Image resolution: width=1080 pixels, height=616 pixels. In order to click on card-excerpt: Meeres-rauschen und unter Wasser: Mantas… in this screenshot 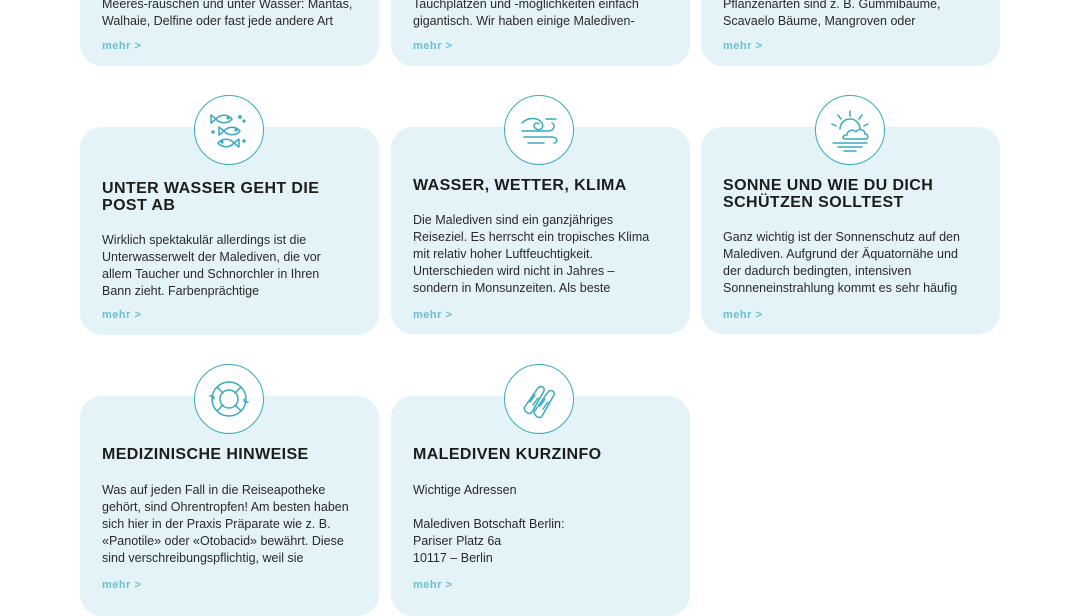, I will do `click(232, 15)`.